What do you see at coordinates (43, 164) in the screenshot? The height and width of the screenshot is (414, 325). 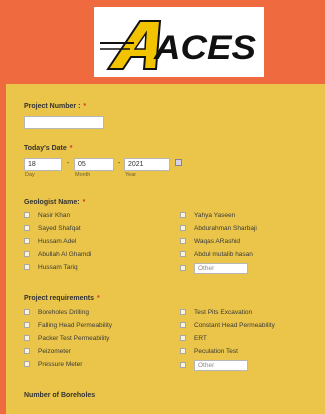 I see `day-input: 18` at bounding box center [43, 164].